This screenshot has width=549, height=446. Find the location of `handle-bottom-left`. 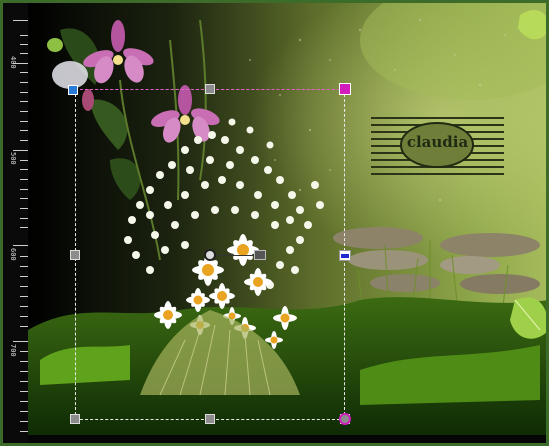

handle-bottom-left is located at coordinates (75, 419).